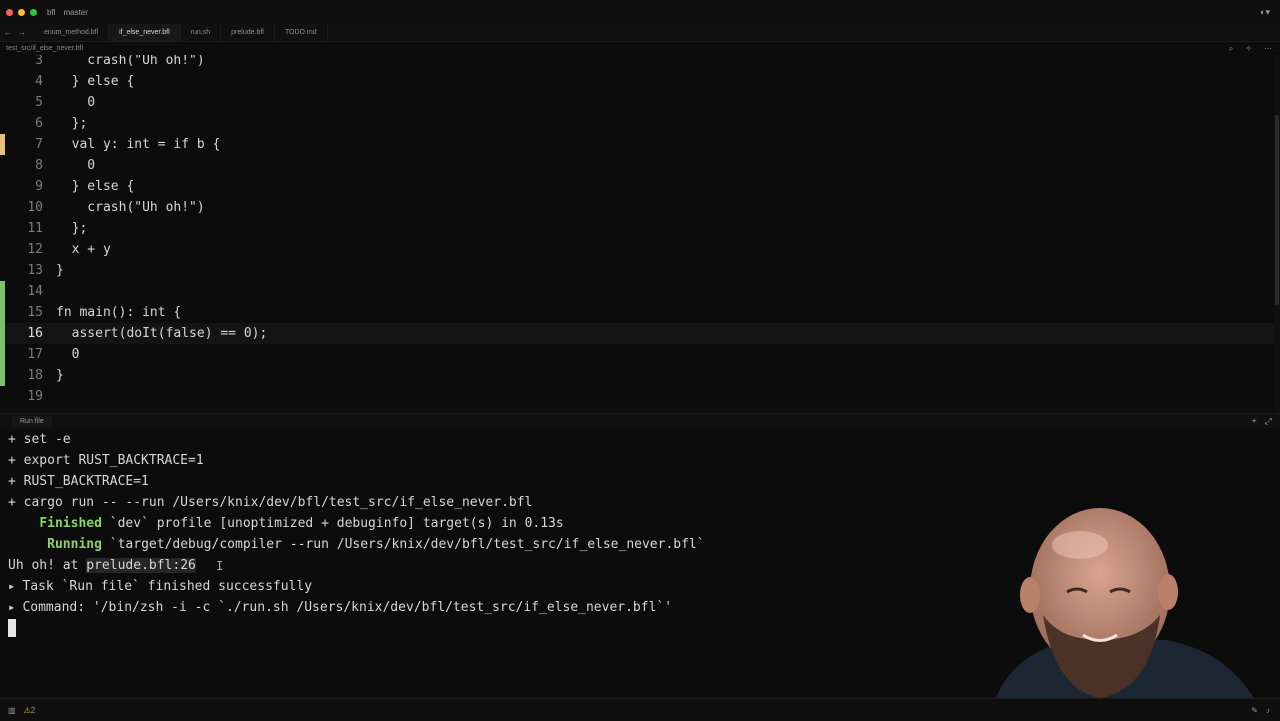 Image resolution: width=1280 pixels, height=721 pixels. I want to click on line-number: 15, so click(35, 312).